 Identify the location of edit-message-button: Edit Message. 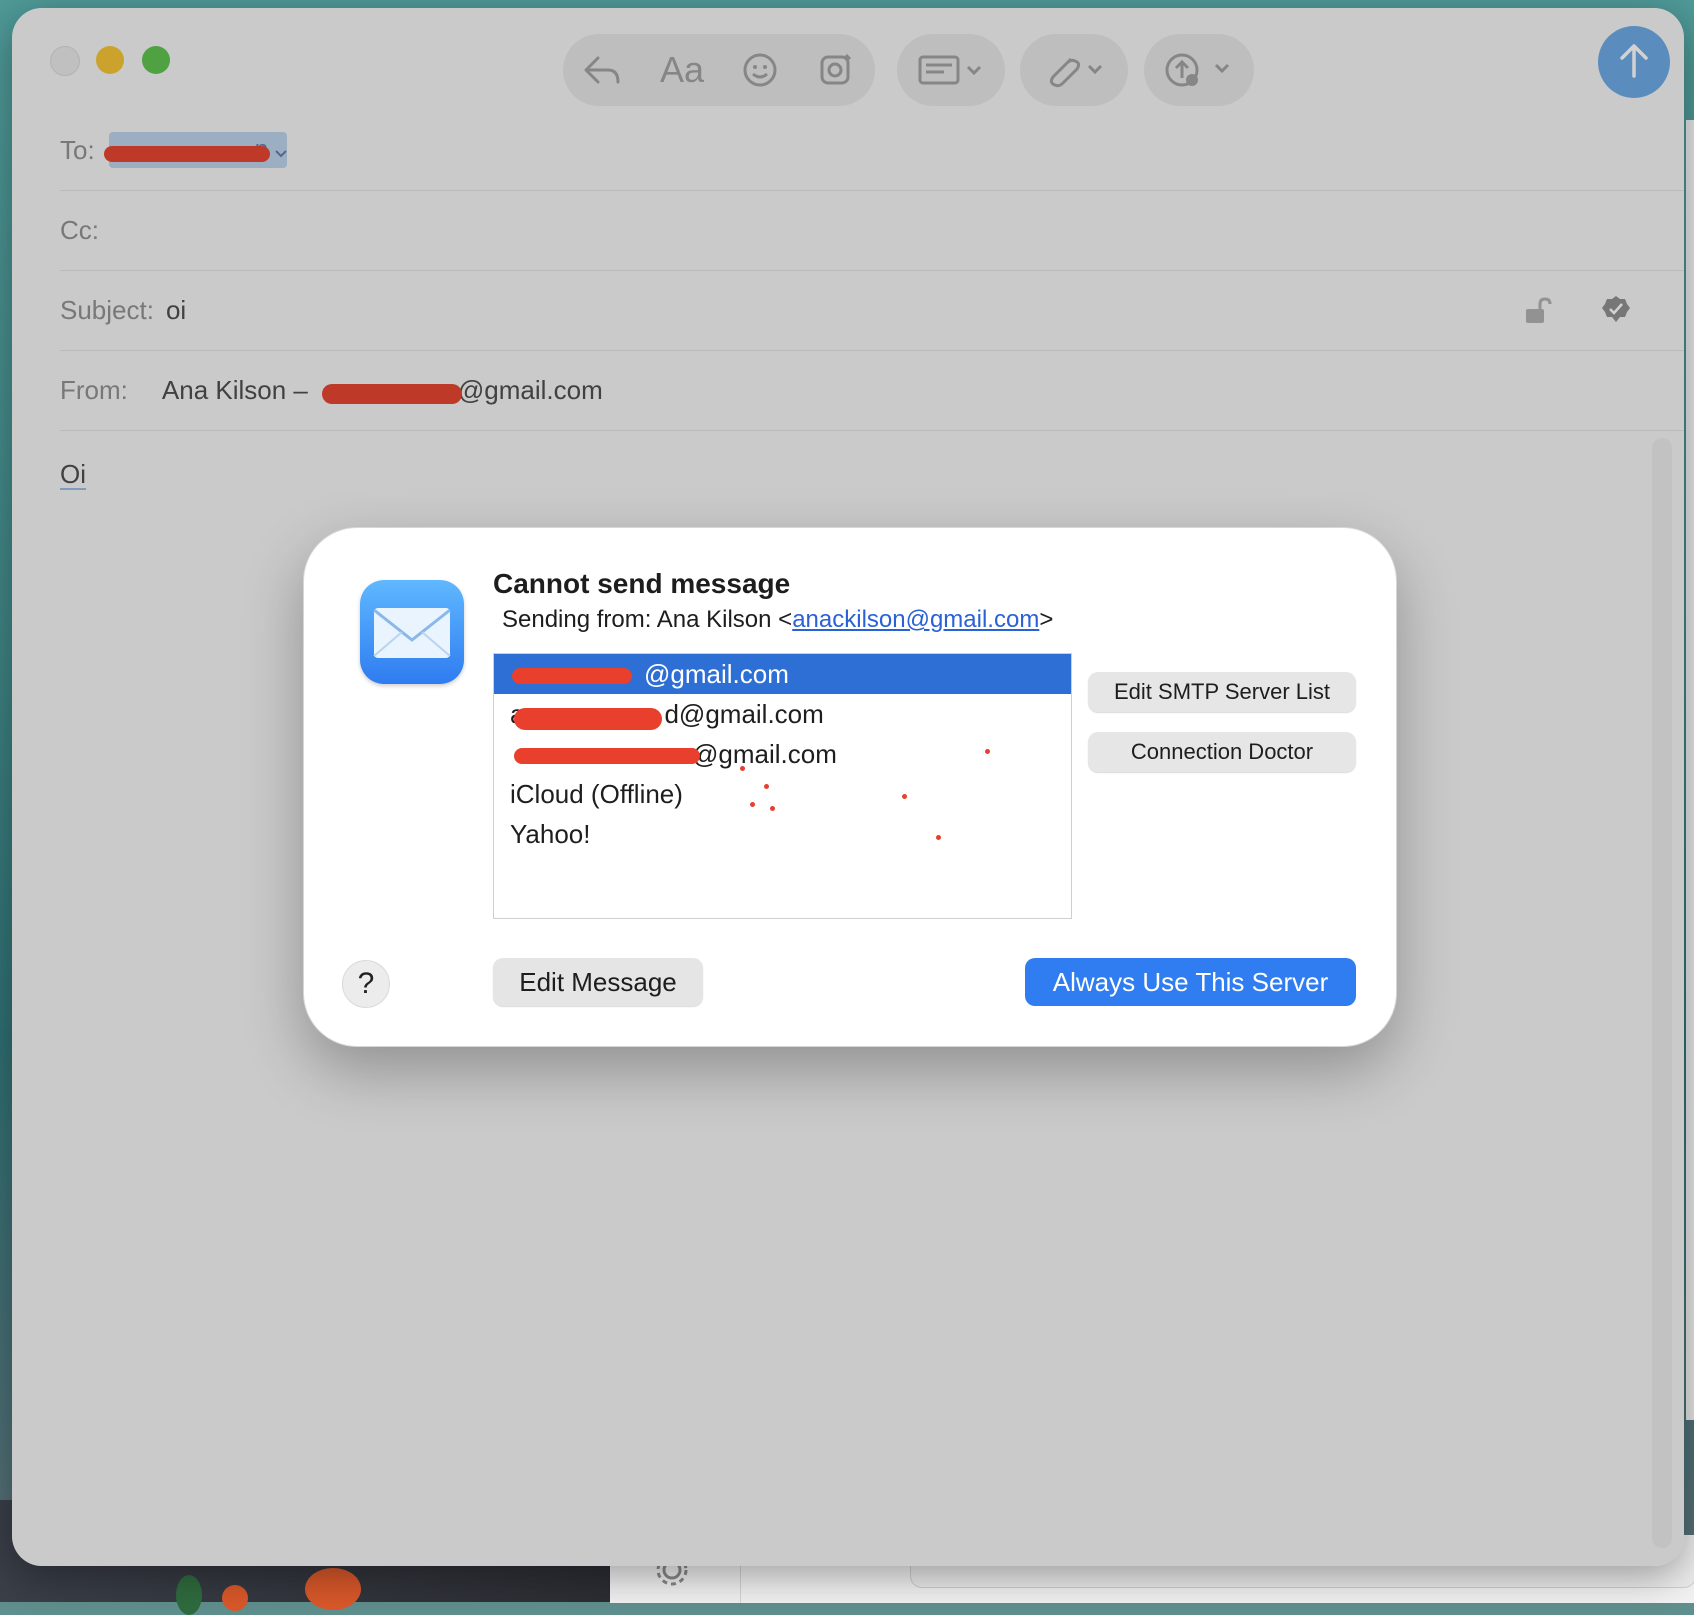
(598, 982).